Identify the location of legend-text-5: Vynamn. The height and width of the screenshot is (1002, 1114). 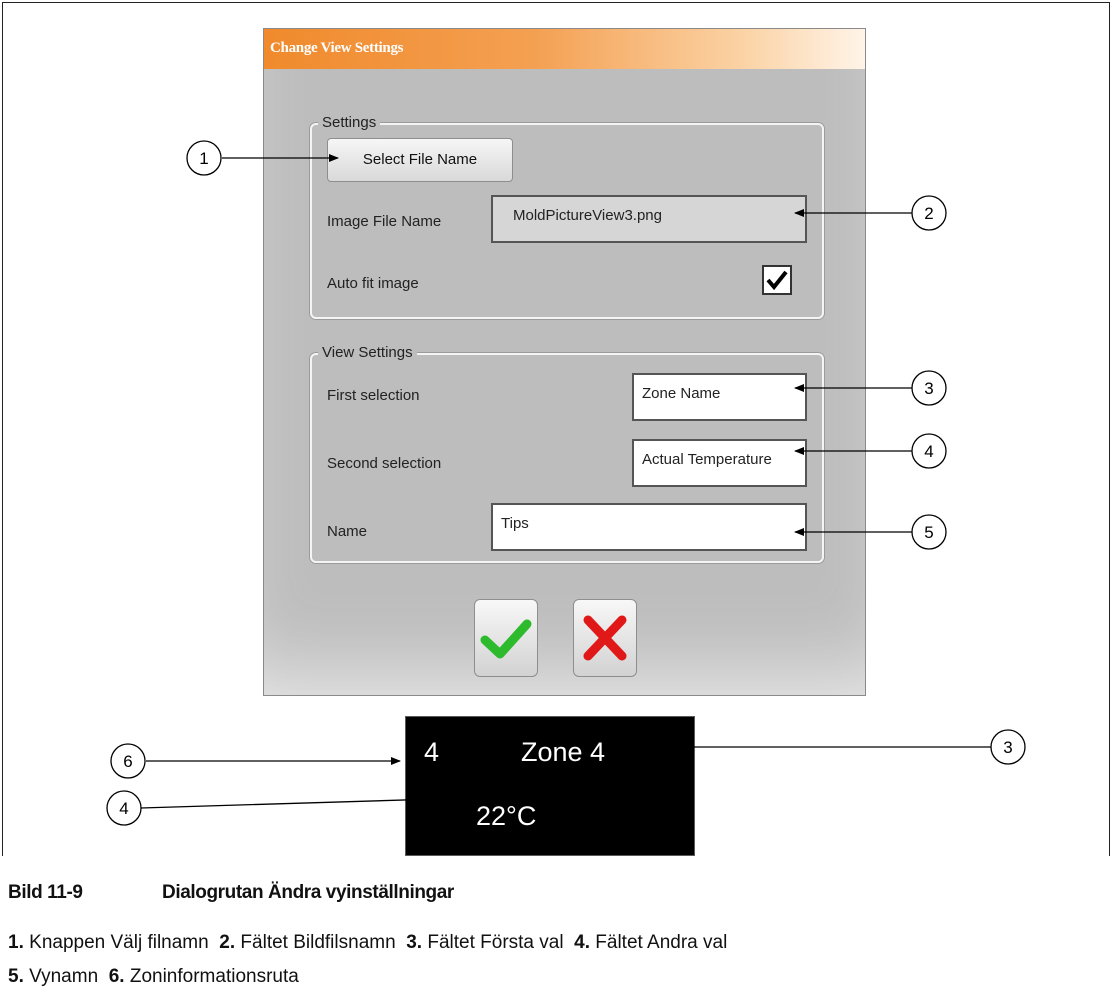
(64, 976).